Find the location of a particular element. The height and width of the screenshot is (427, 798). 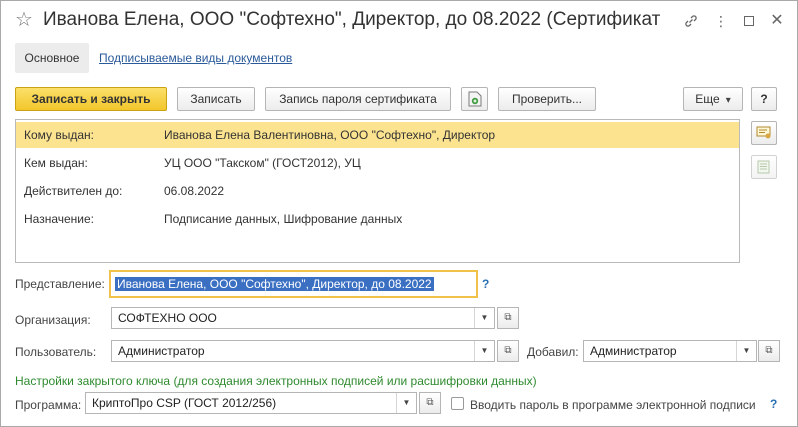

enter-password-checkbox is located at coordinates (457, 403).